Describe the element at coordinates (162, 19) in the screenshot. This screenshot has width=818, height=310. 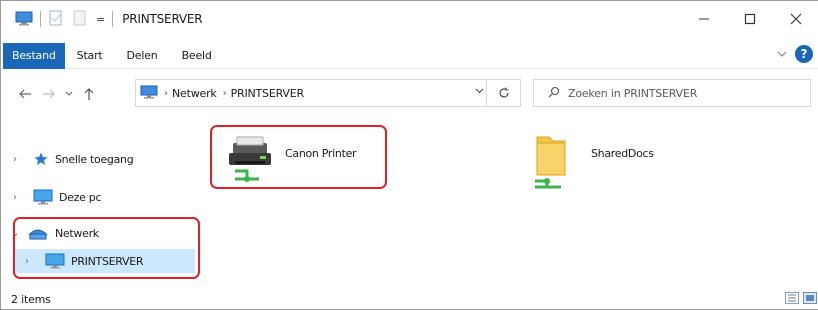
I see `window-title: PRINTSERVER` at that location.